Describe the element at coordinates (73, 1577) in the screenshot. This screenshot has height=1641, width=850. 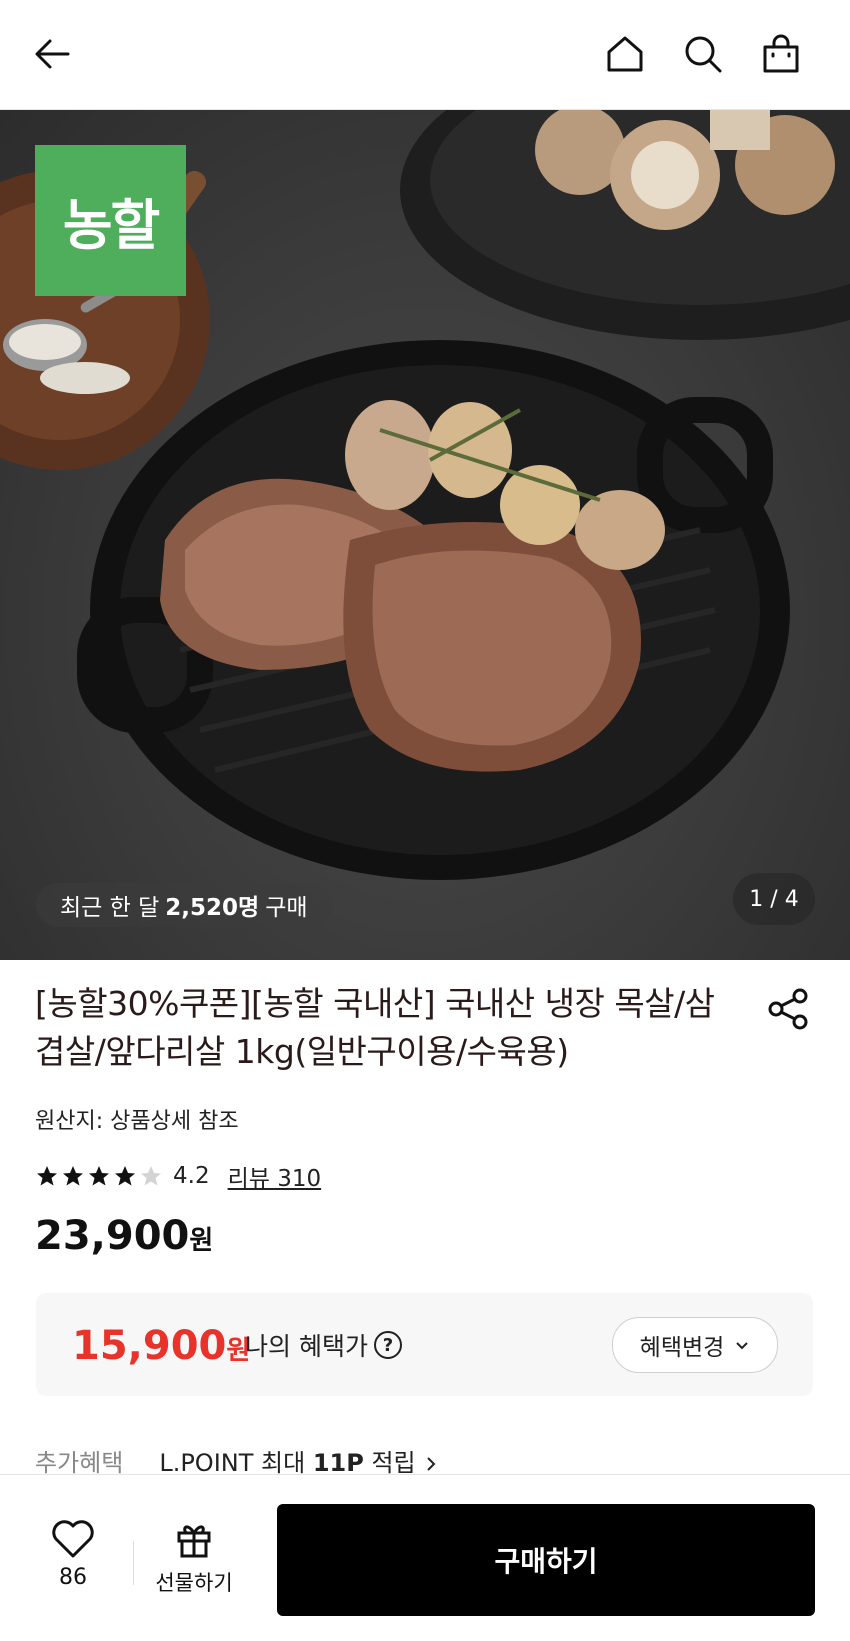
I see `like-count: 86` at that location.